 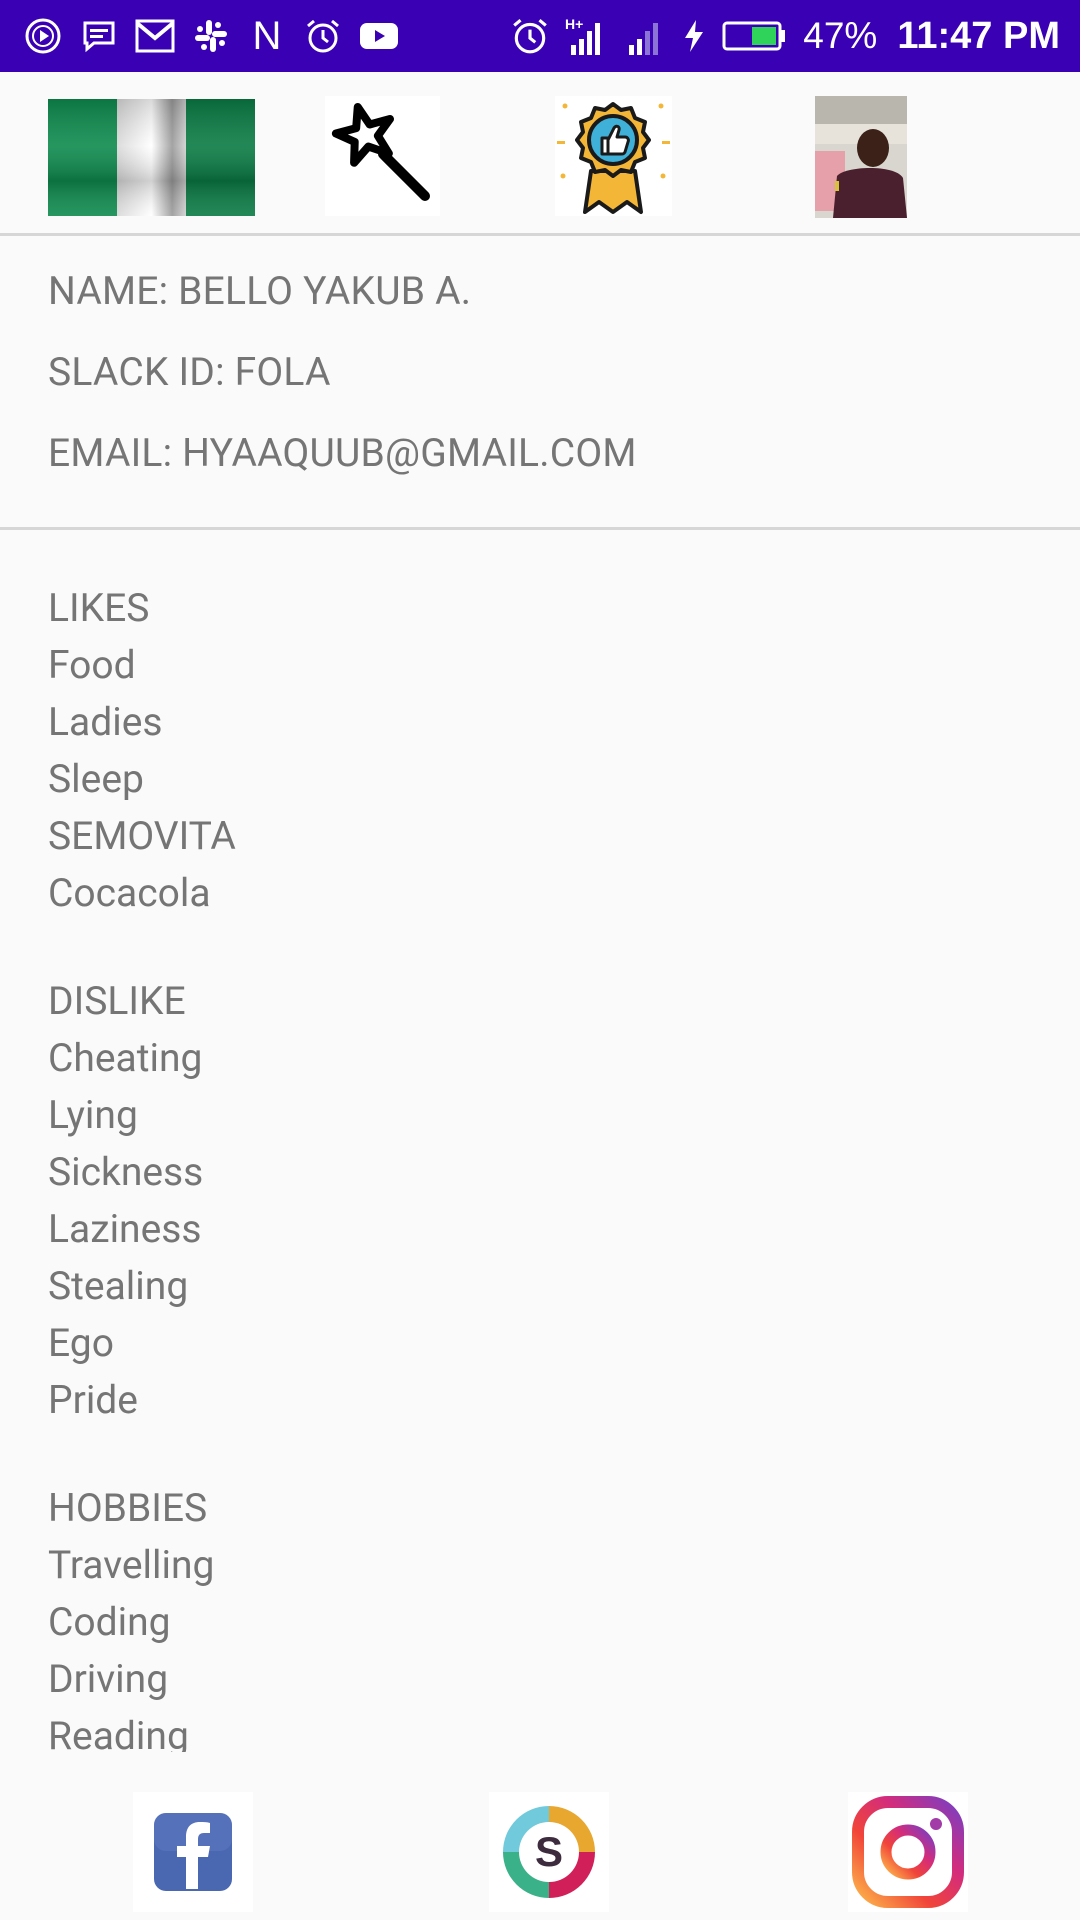 I want to click on social-bar: S, so click(x=540, y=1836).